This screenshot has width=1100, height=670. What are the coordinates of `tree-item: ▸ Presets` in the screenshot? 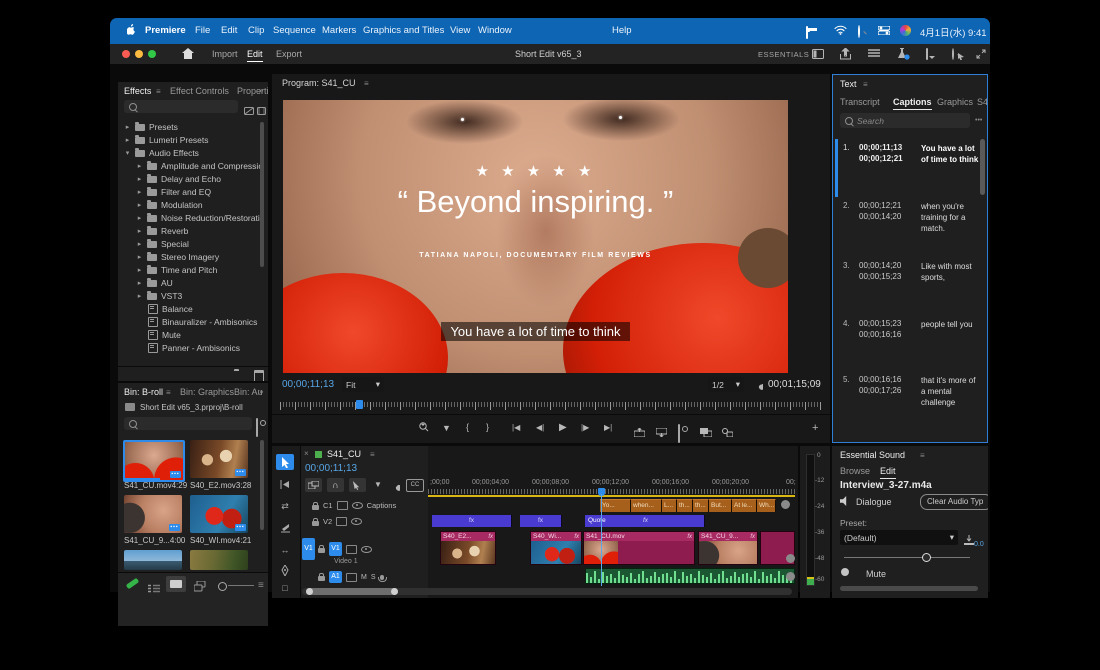 It's located at (193, 126).